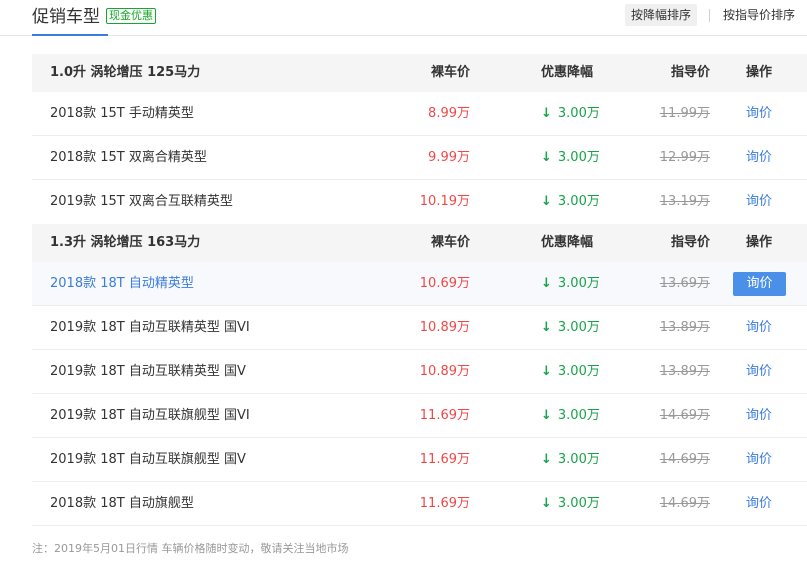 The width and height of the screenshot is (807, 565). I want to click on model-name: 2018款 15T 手动精英型, so click(122, 114).